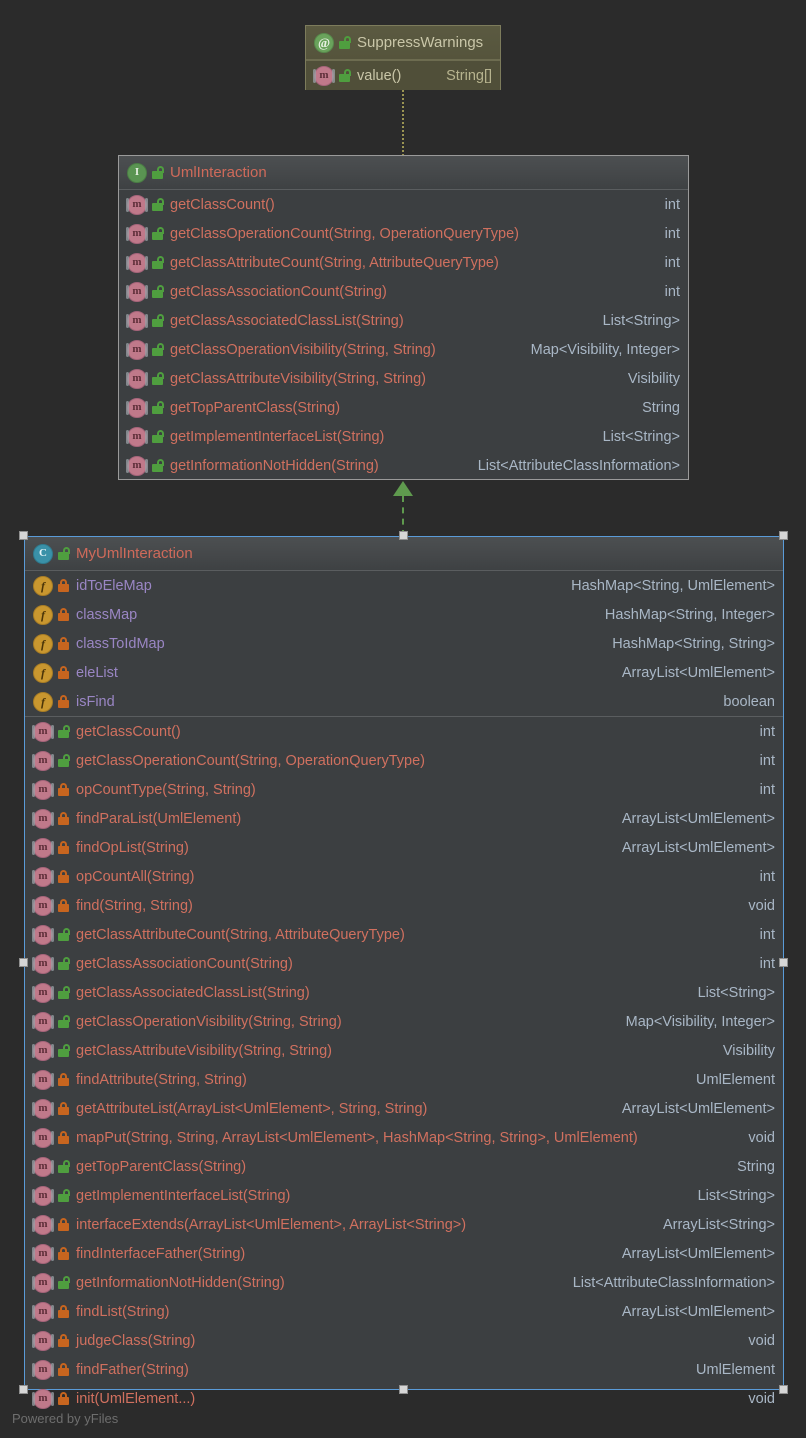 The image size is (806, 1438). What do you see at coordinates (134, 553) in the screenshot?
I see `class-name: MyUmlInteraction` at bounding box center [134, 553].